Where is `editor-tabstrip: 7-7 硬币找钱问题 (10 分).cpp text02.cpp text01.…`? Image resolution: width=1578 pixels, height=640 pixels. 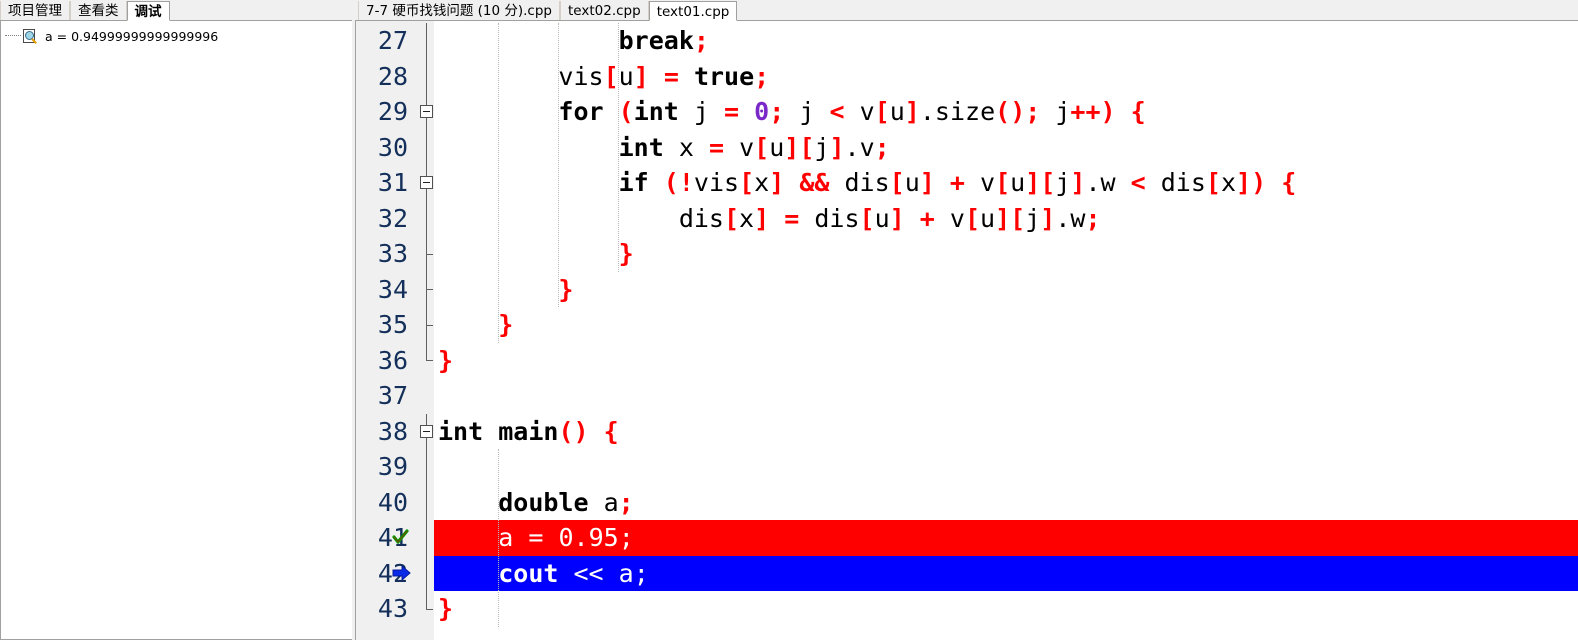 editor-tabstrip: 7-7 硬币找钱问题 (10 分).cpp text02.cpp text01.… is located at coordinates (966, 10).